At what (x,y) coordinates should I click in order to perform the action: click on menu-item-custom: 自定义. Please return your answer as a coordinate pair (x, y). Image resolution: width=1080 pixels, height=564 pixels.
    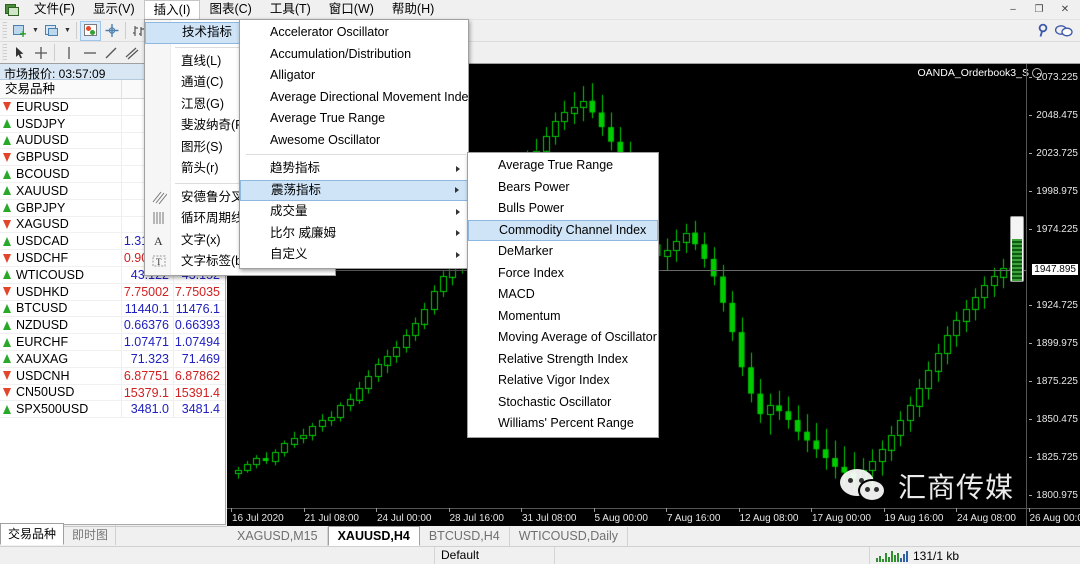
    Looking at the image, I should click on (354, 255).